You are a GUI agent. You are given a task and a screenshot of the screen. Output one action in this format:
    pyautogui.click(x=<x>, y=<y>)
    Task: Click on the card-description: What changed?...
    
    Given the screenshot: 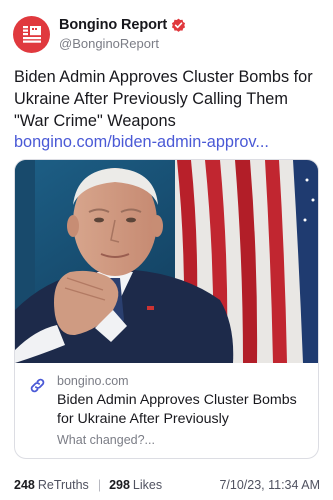 What is the action you would take?
    pyautogui.click(x=106, y=440)
    